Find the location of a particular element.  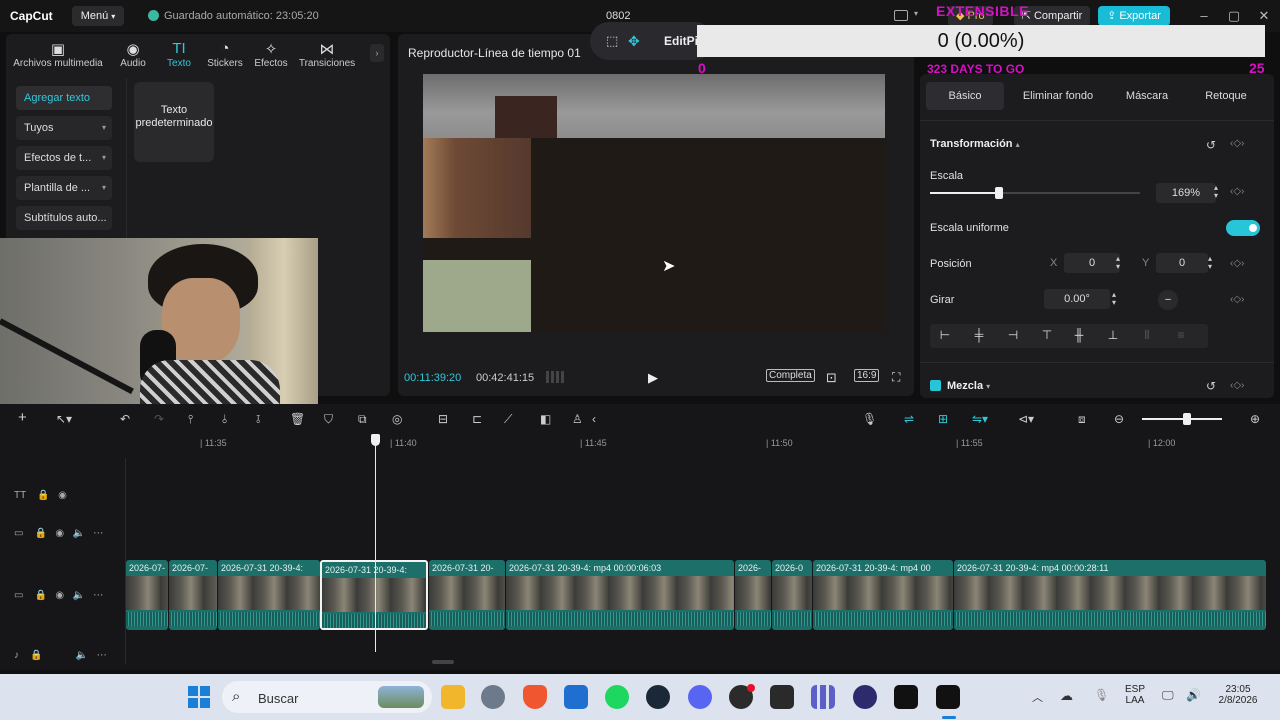

zoom-slider-handle is located at coordinates (1187, 419).